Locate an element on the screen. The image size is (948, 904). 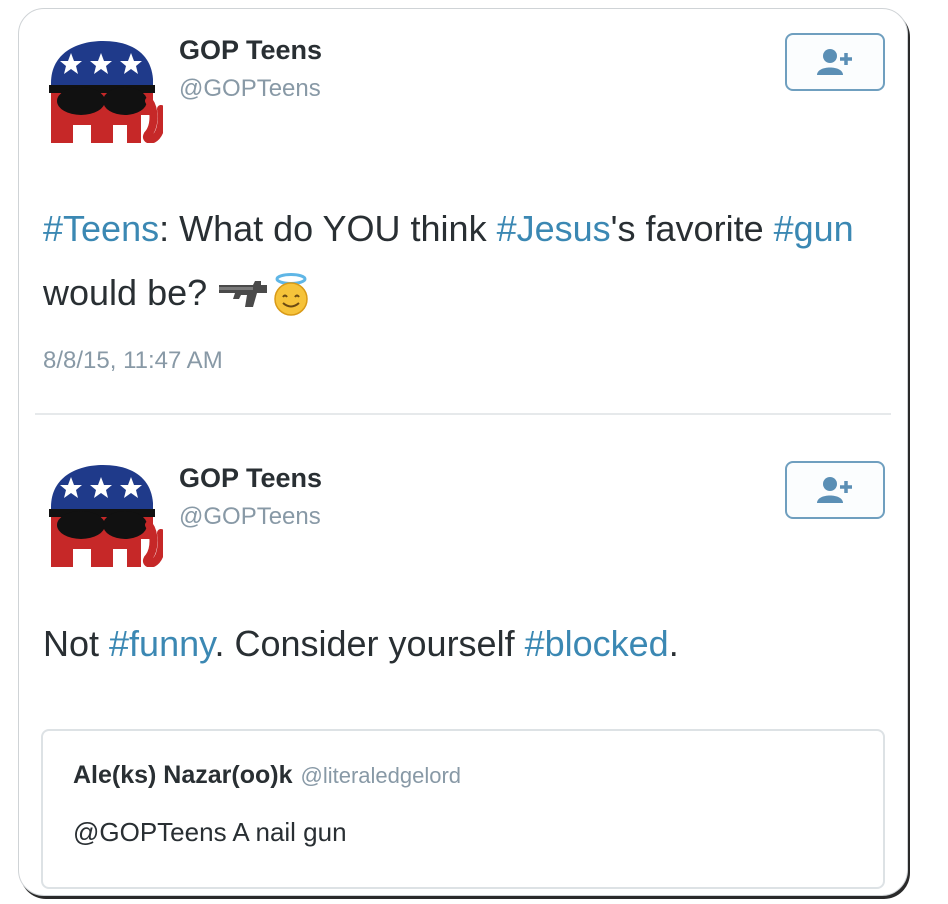
tweet-text: Not #funny. Consider yourself #blocked. is located at coordinates (463, 644).